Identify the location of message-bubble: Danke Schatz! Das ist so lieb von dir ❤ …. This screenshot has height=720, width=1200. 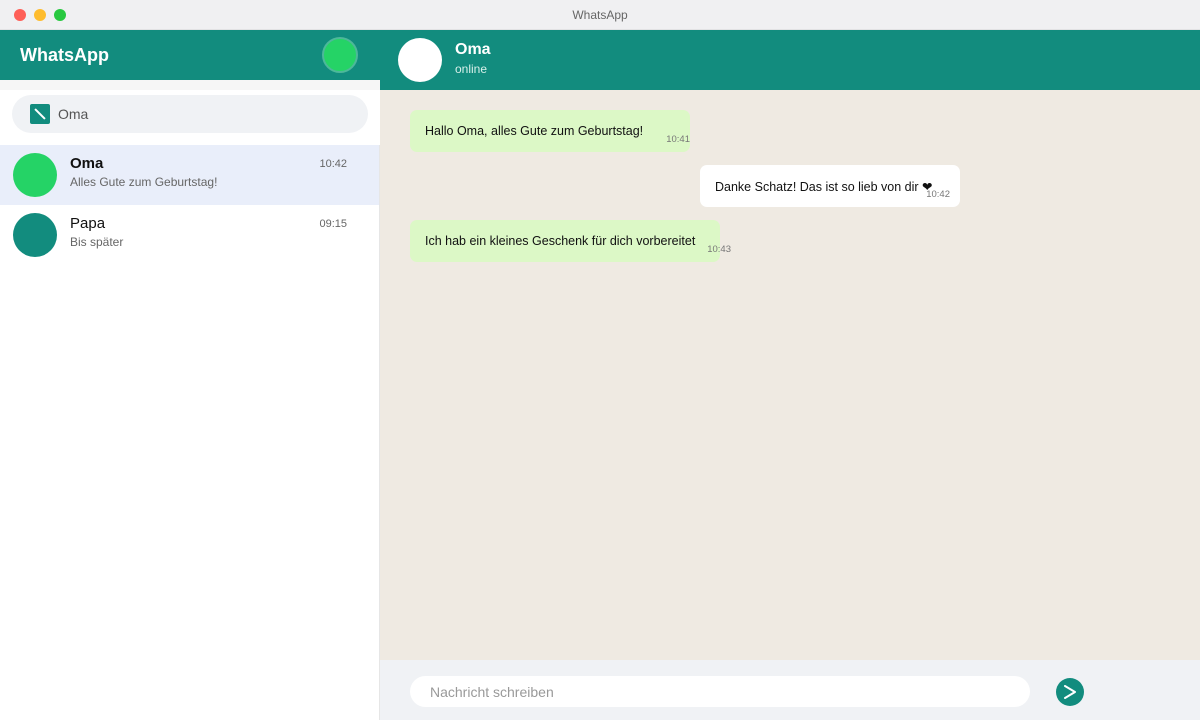
(830, 186).